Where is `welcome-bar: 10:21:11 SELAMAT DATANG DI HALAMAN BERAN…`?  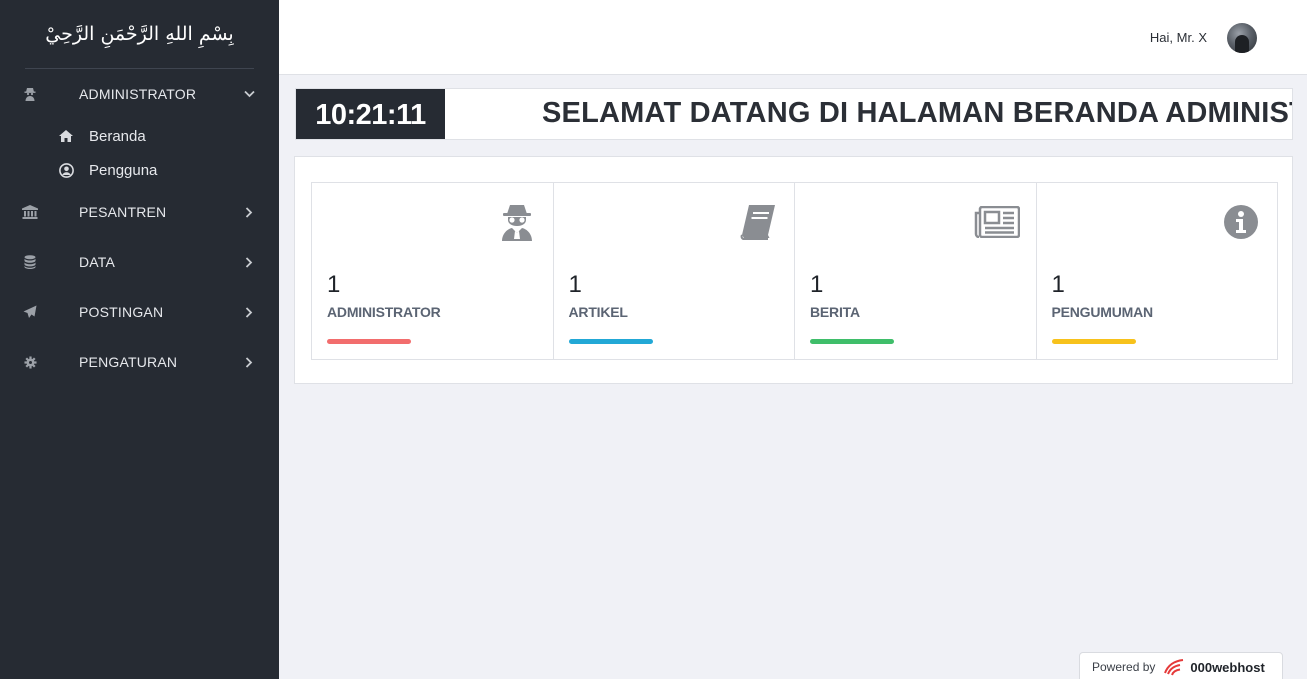
welcome-bar: 10:21:11 SELAMAT DATANG DI HALAMAN BERAN… is located at coordinates (794, 114).